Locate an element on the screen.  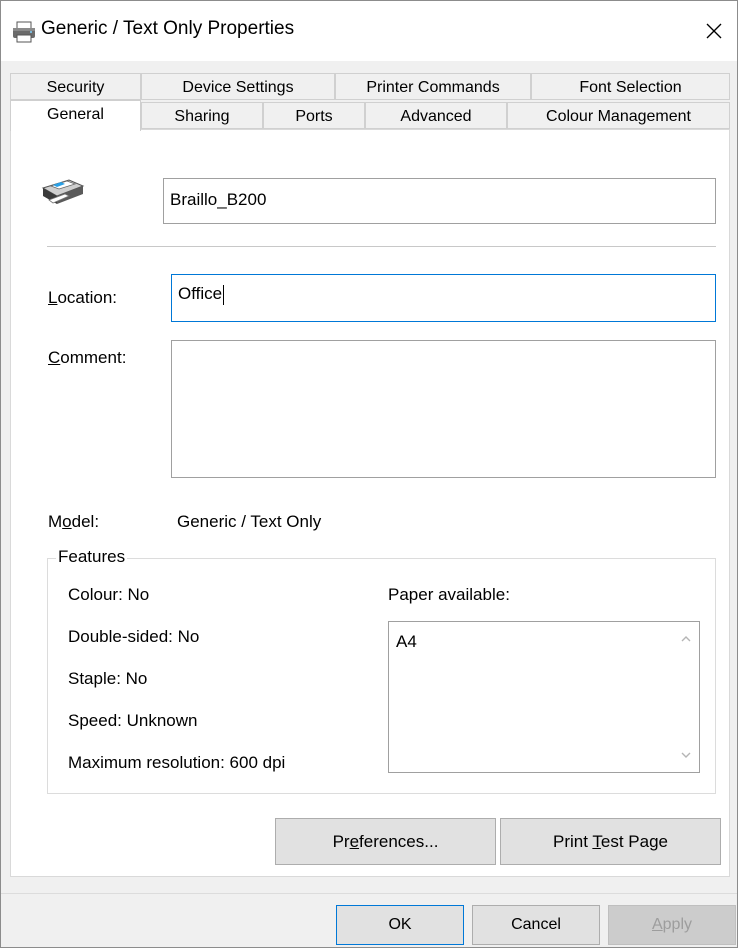
model-value: Generic / Text Only is located at coordinates (249, 521).